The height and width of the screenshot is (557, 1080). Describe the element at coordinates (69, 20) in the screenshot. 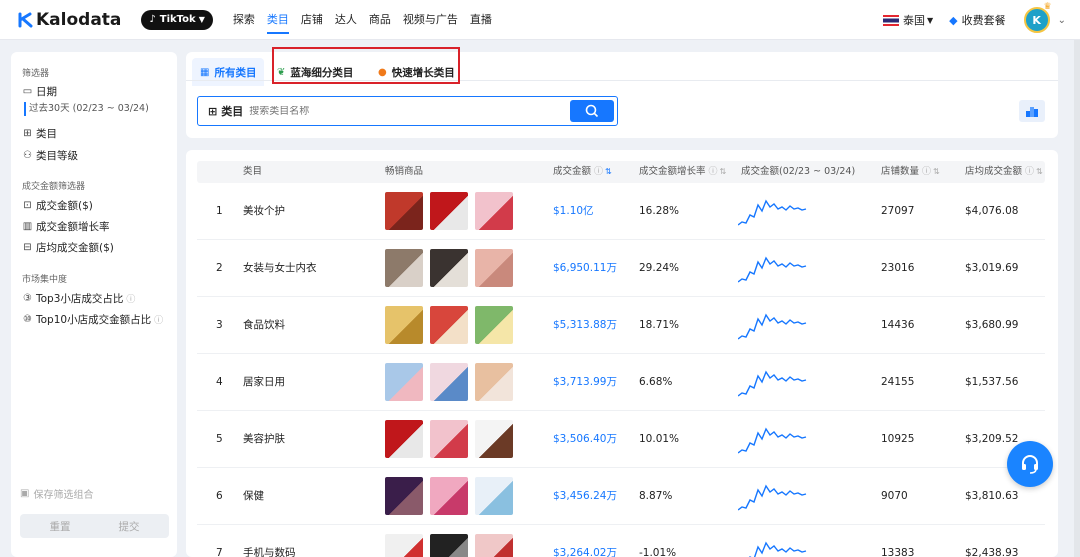

I see `kalodata-logo: Kalodata` at that location.